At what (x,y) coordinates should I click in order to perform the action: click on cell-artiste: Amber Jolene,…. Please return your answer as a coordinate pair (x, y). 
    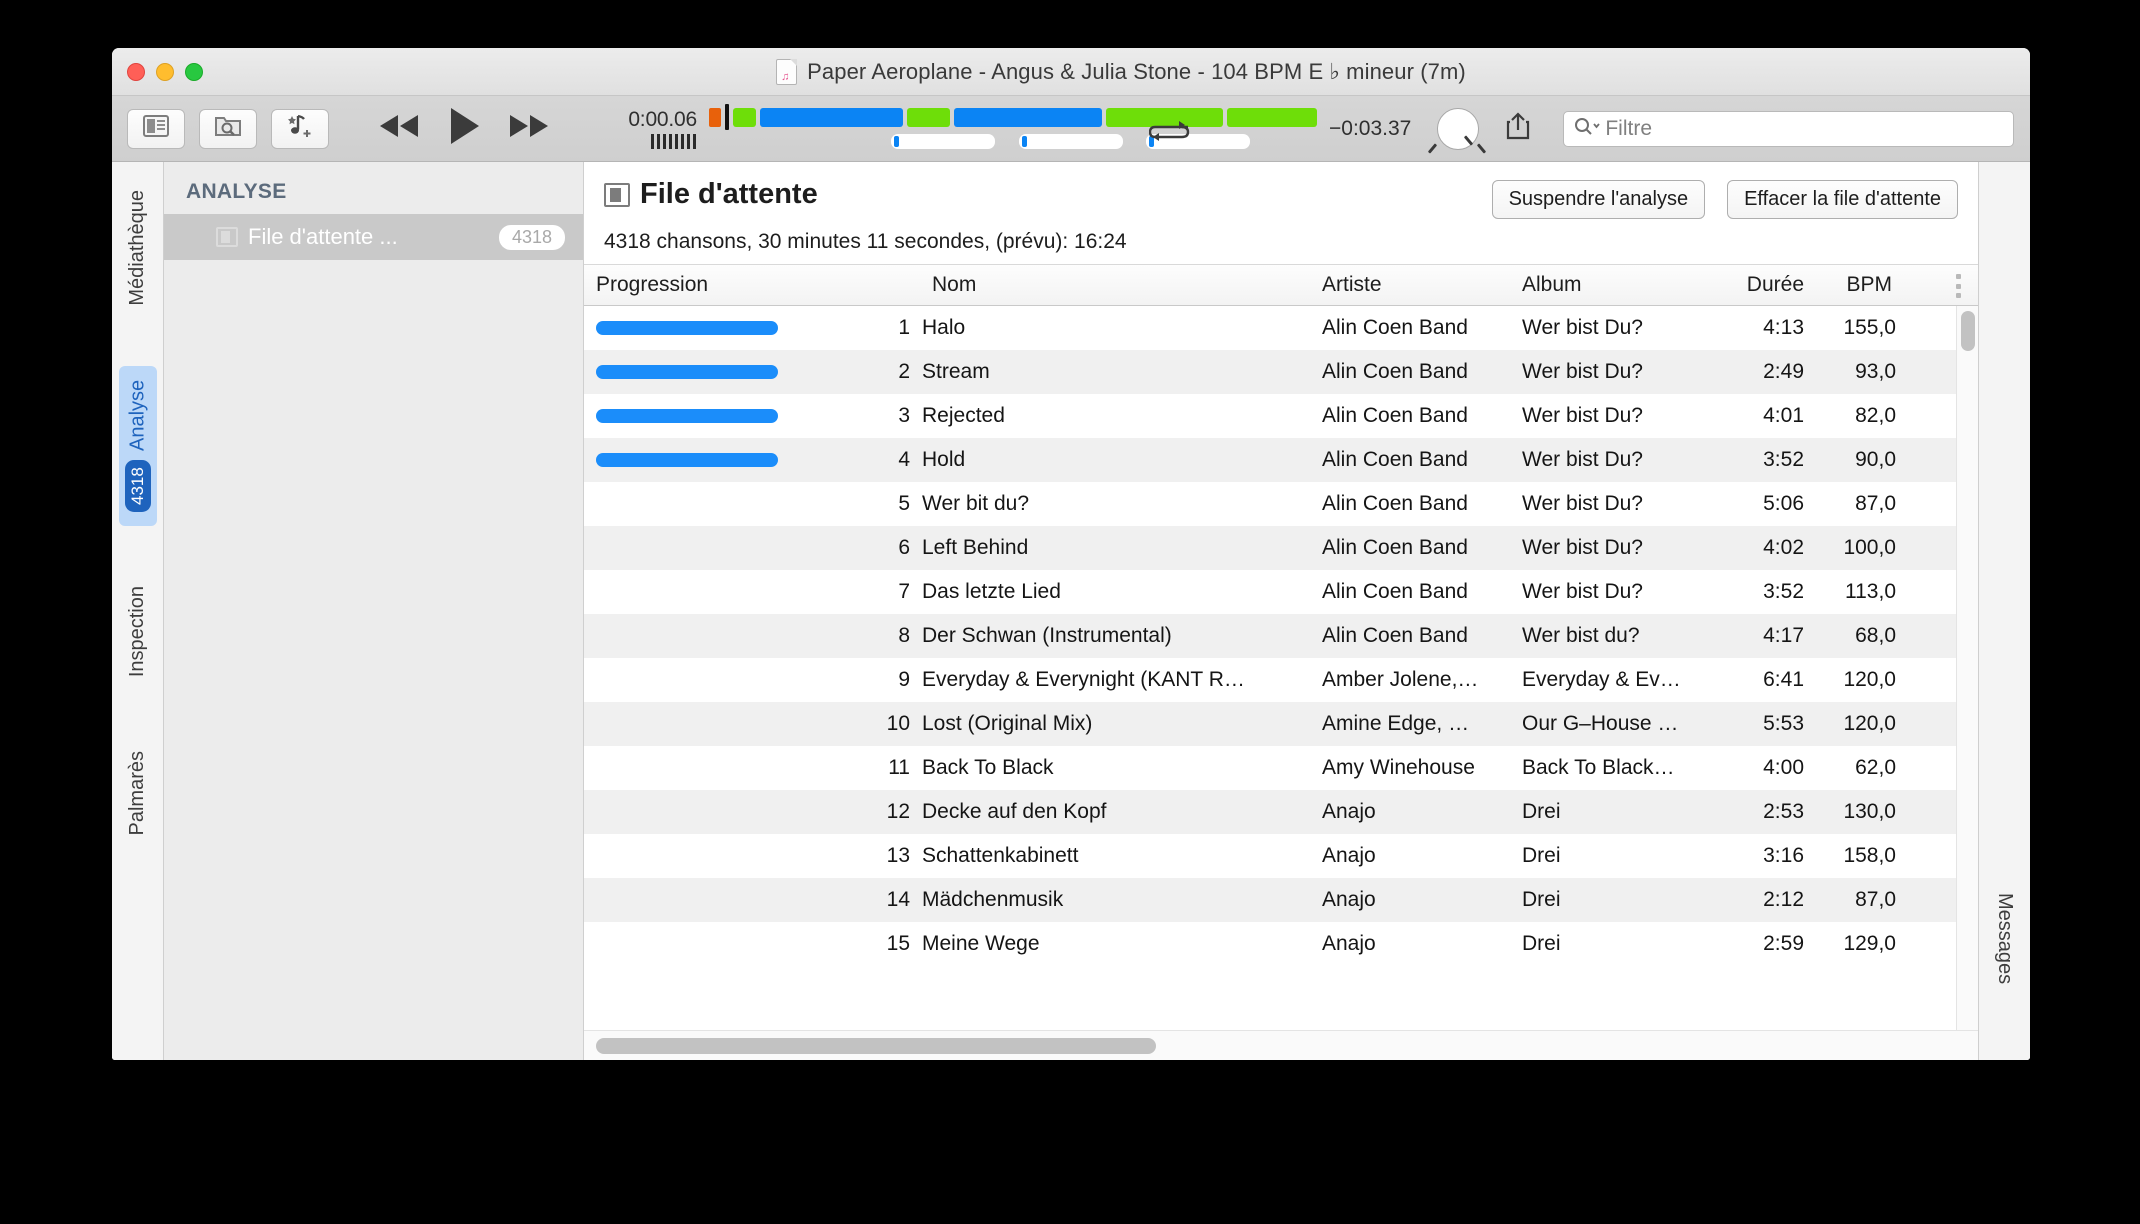
    Looking at the image, I should click on (1400, 679).